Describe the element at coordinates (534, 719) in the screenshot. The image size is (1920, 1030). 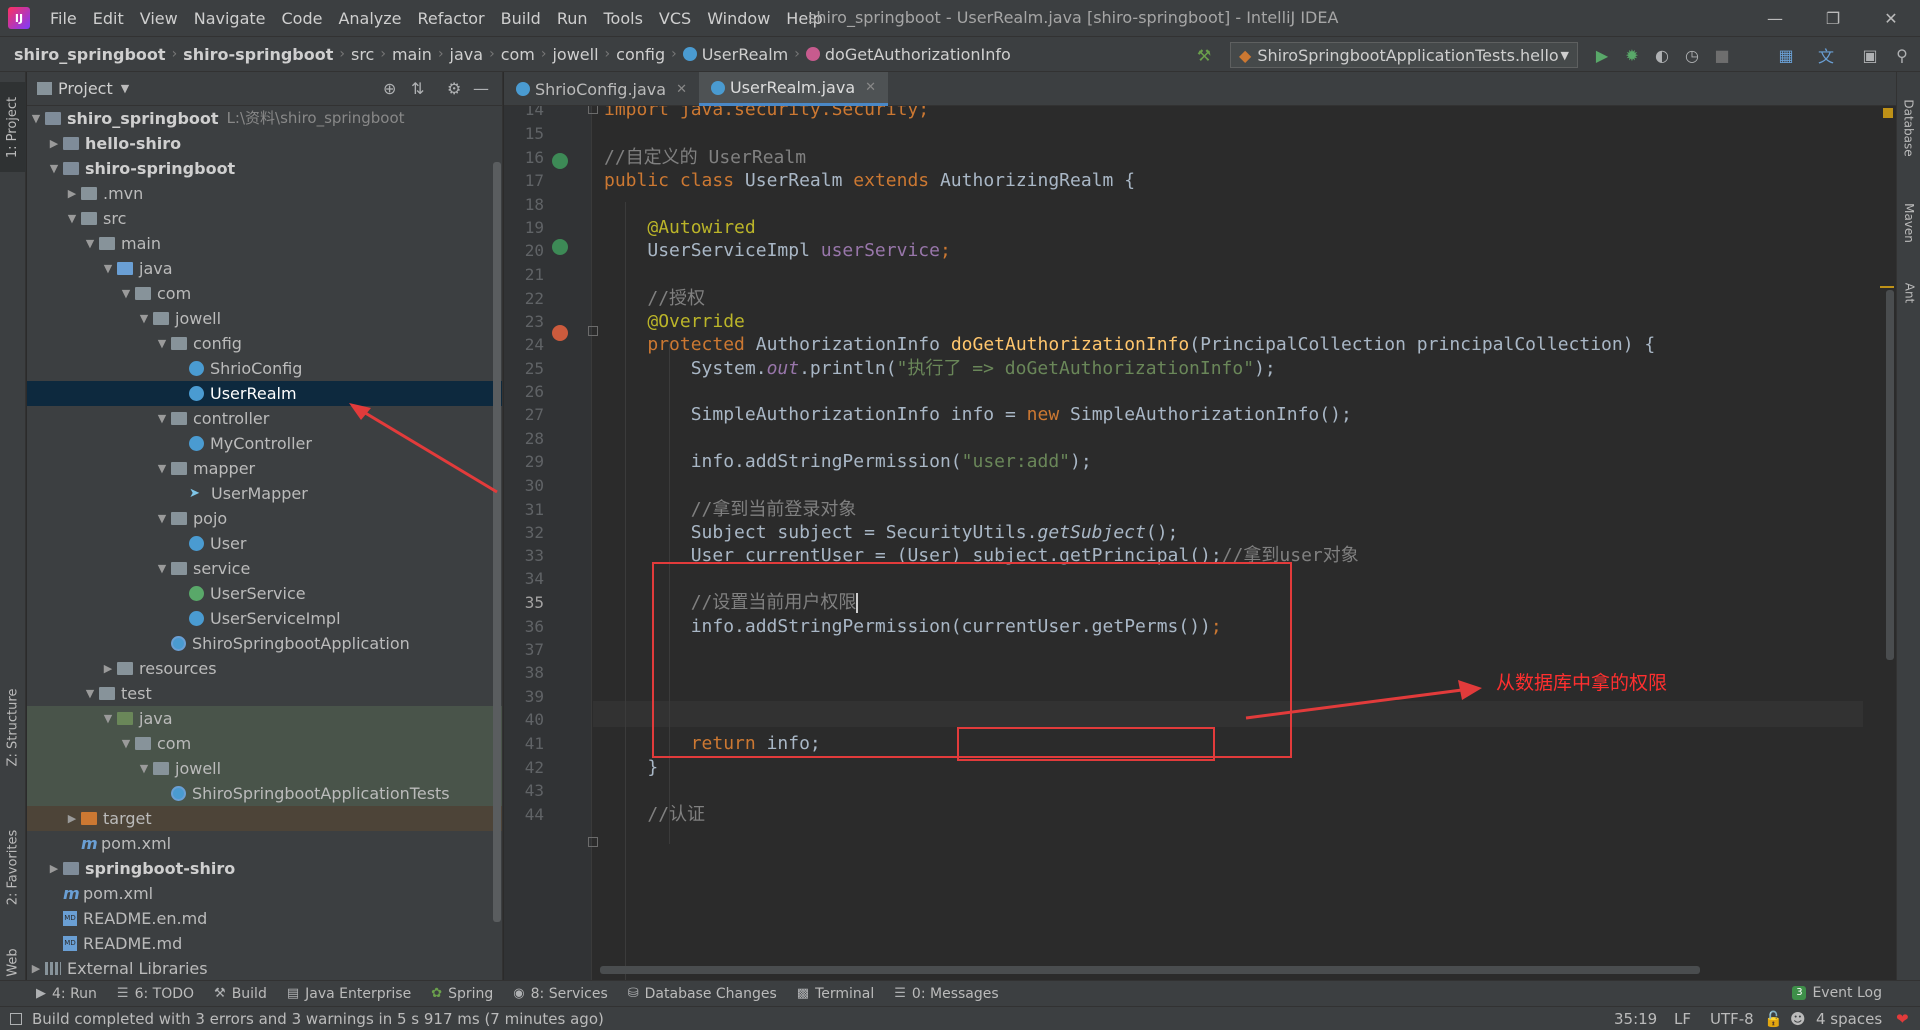
I see `line-number: 40` at that location.